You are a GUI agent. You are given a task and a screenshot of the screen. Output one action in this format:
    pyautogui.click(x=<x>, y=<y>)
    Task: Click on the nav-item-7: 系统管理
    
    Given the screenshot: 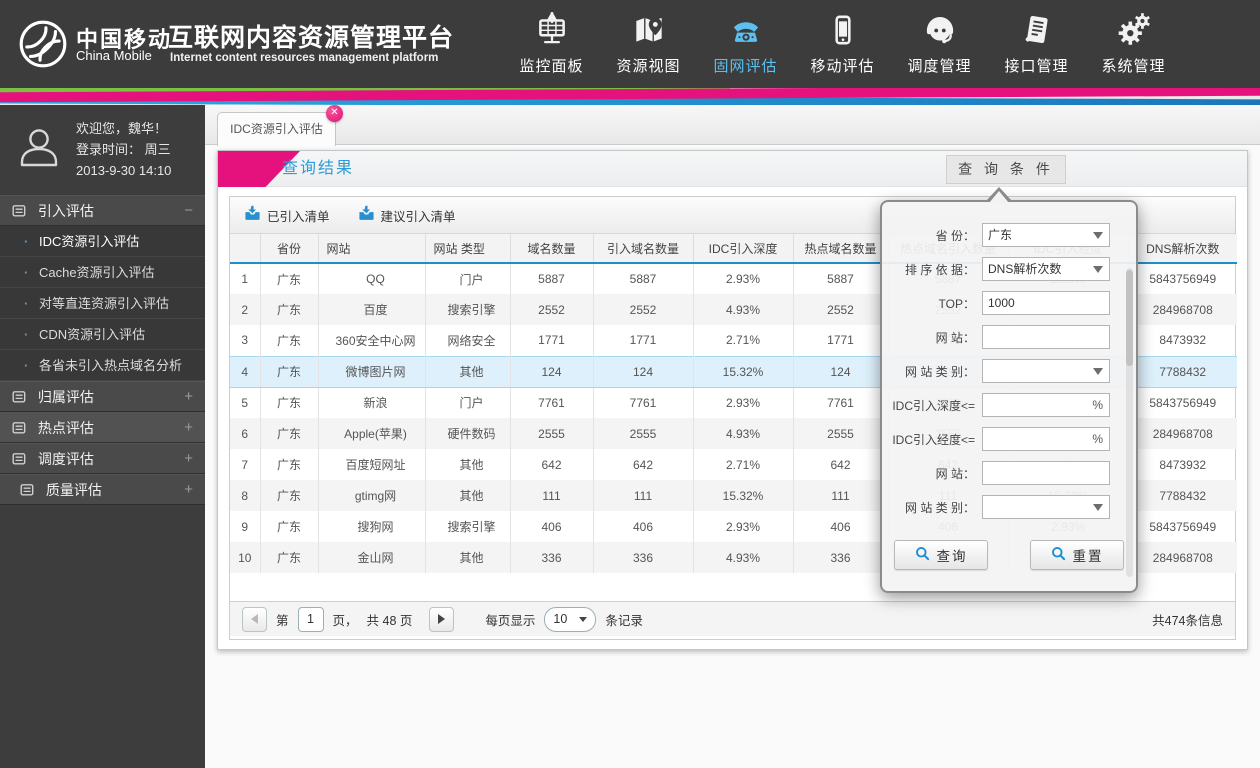 What is the action you would take?
    pyautogui.click(x=1133, y=43)
    